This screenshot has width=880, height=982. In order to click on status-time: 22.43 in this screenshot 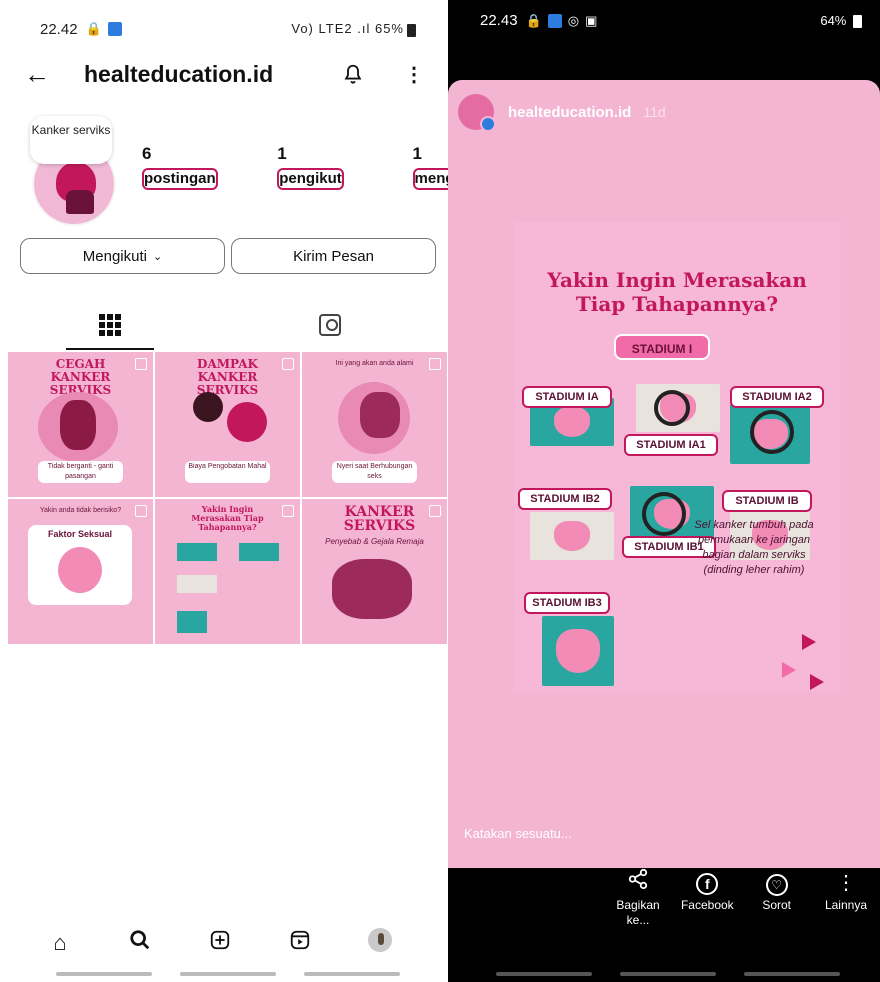, I will do `click(499, 20)`.